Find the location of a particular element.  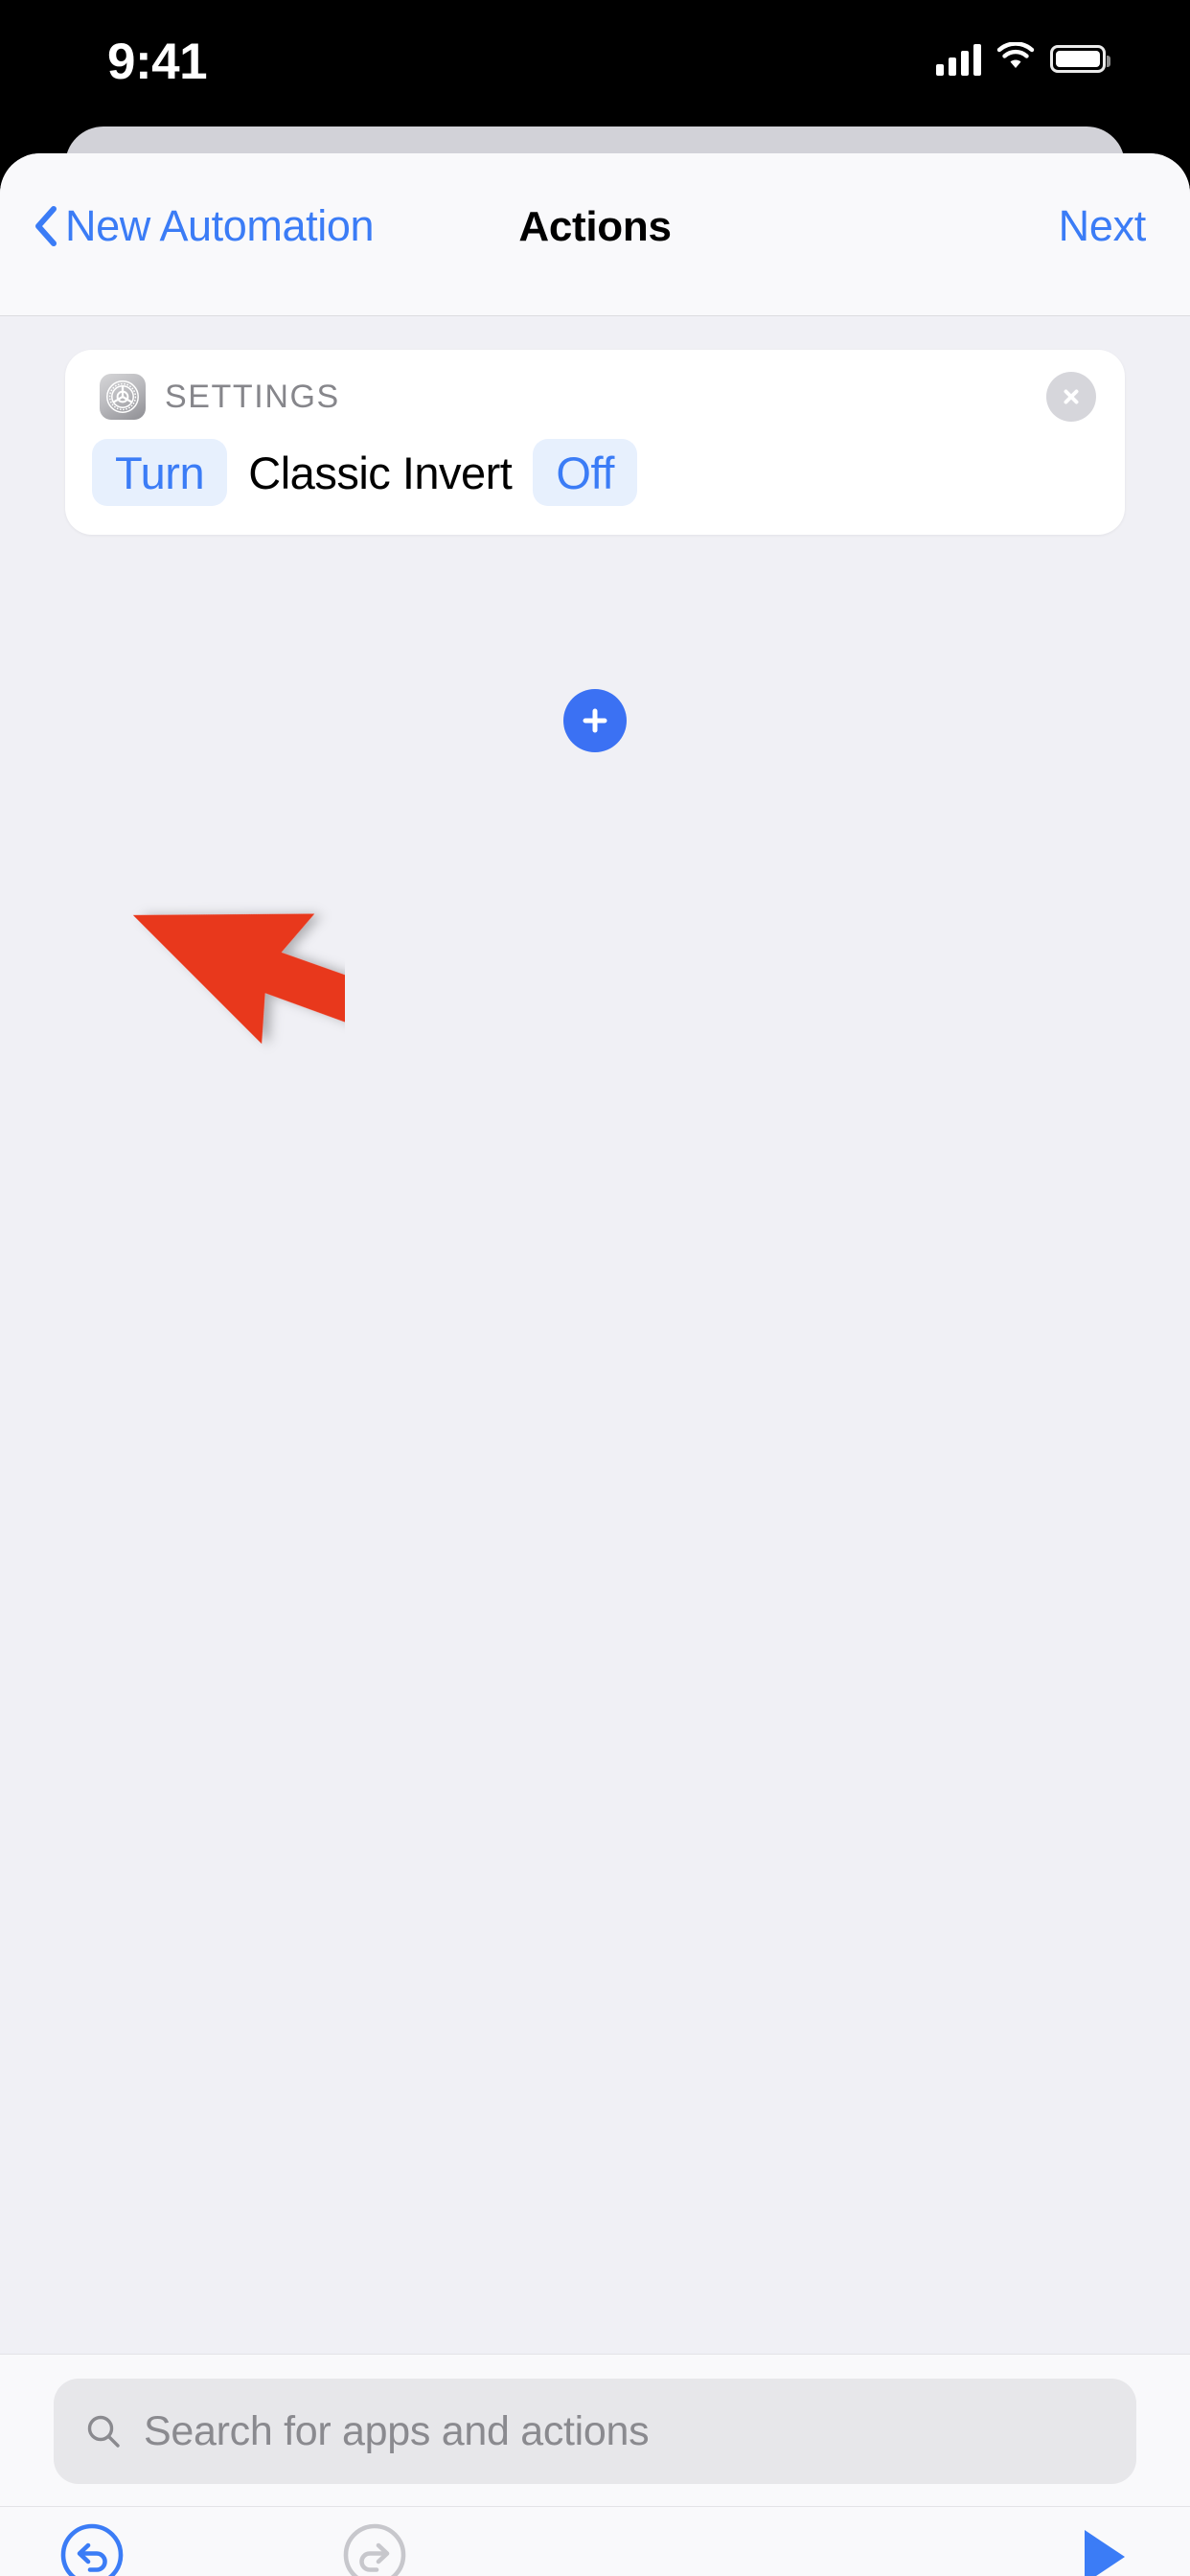

mouse-pointer-icon is located at coordinates (233, 1021).